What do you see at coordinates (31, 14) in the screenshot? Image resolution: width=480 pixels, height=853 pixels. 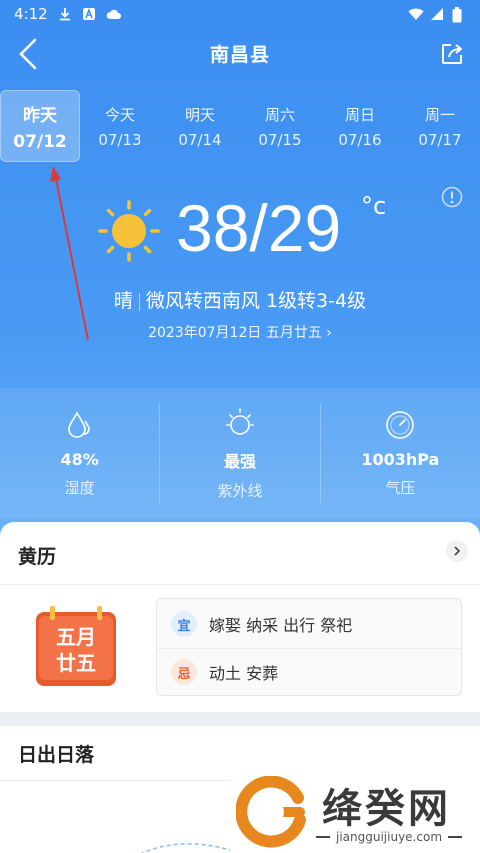 I see `status-time: 4:12` at bounding box center [31, 14].